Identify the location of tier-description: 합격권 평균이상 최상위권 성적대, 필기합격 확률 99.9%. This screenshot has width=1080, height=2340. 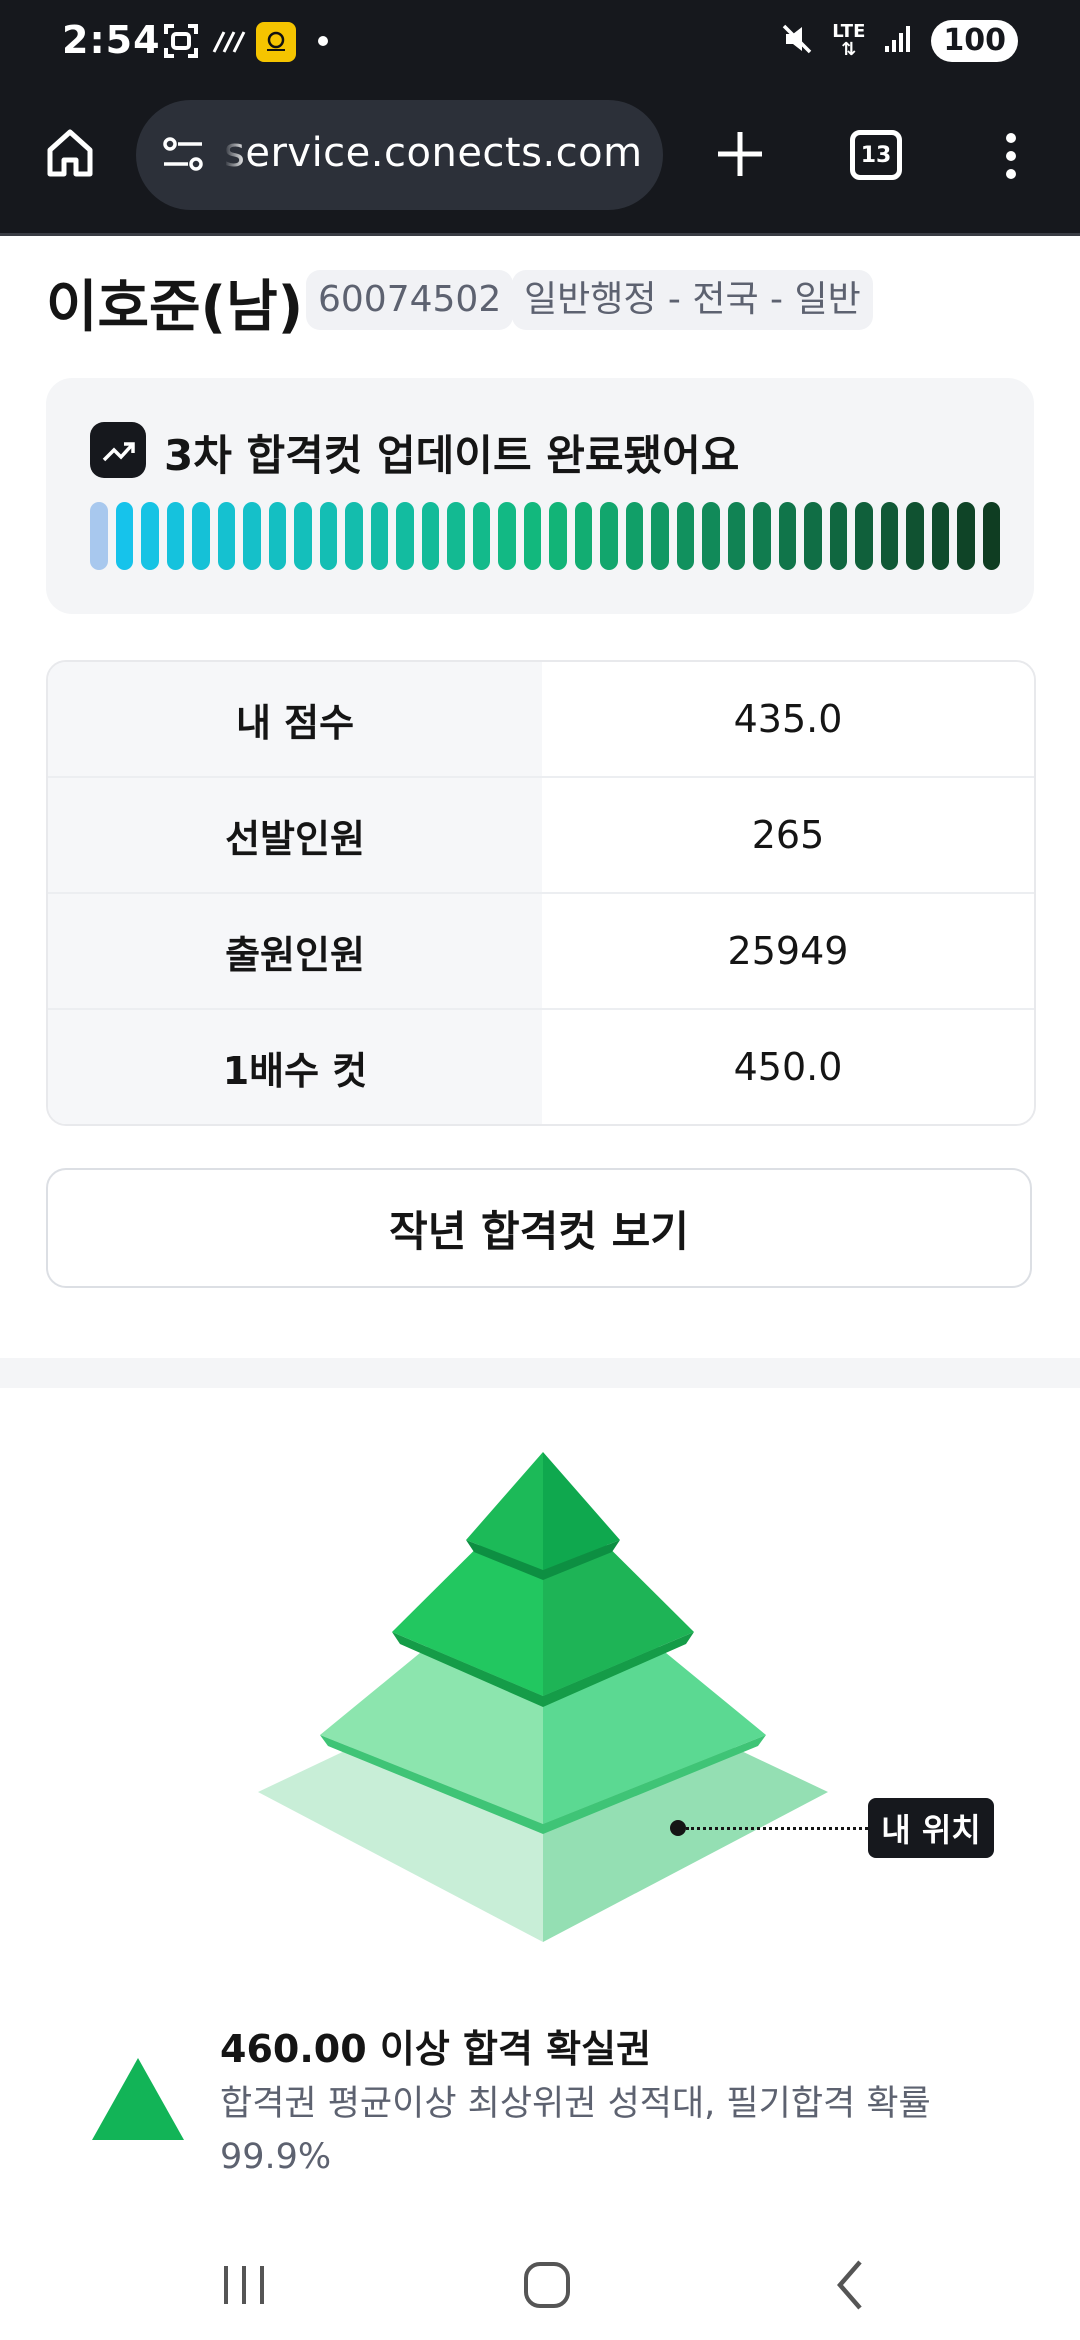
(575, 2130).